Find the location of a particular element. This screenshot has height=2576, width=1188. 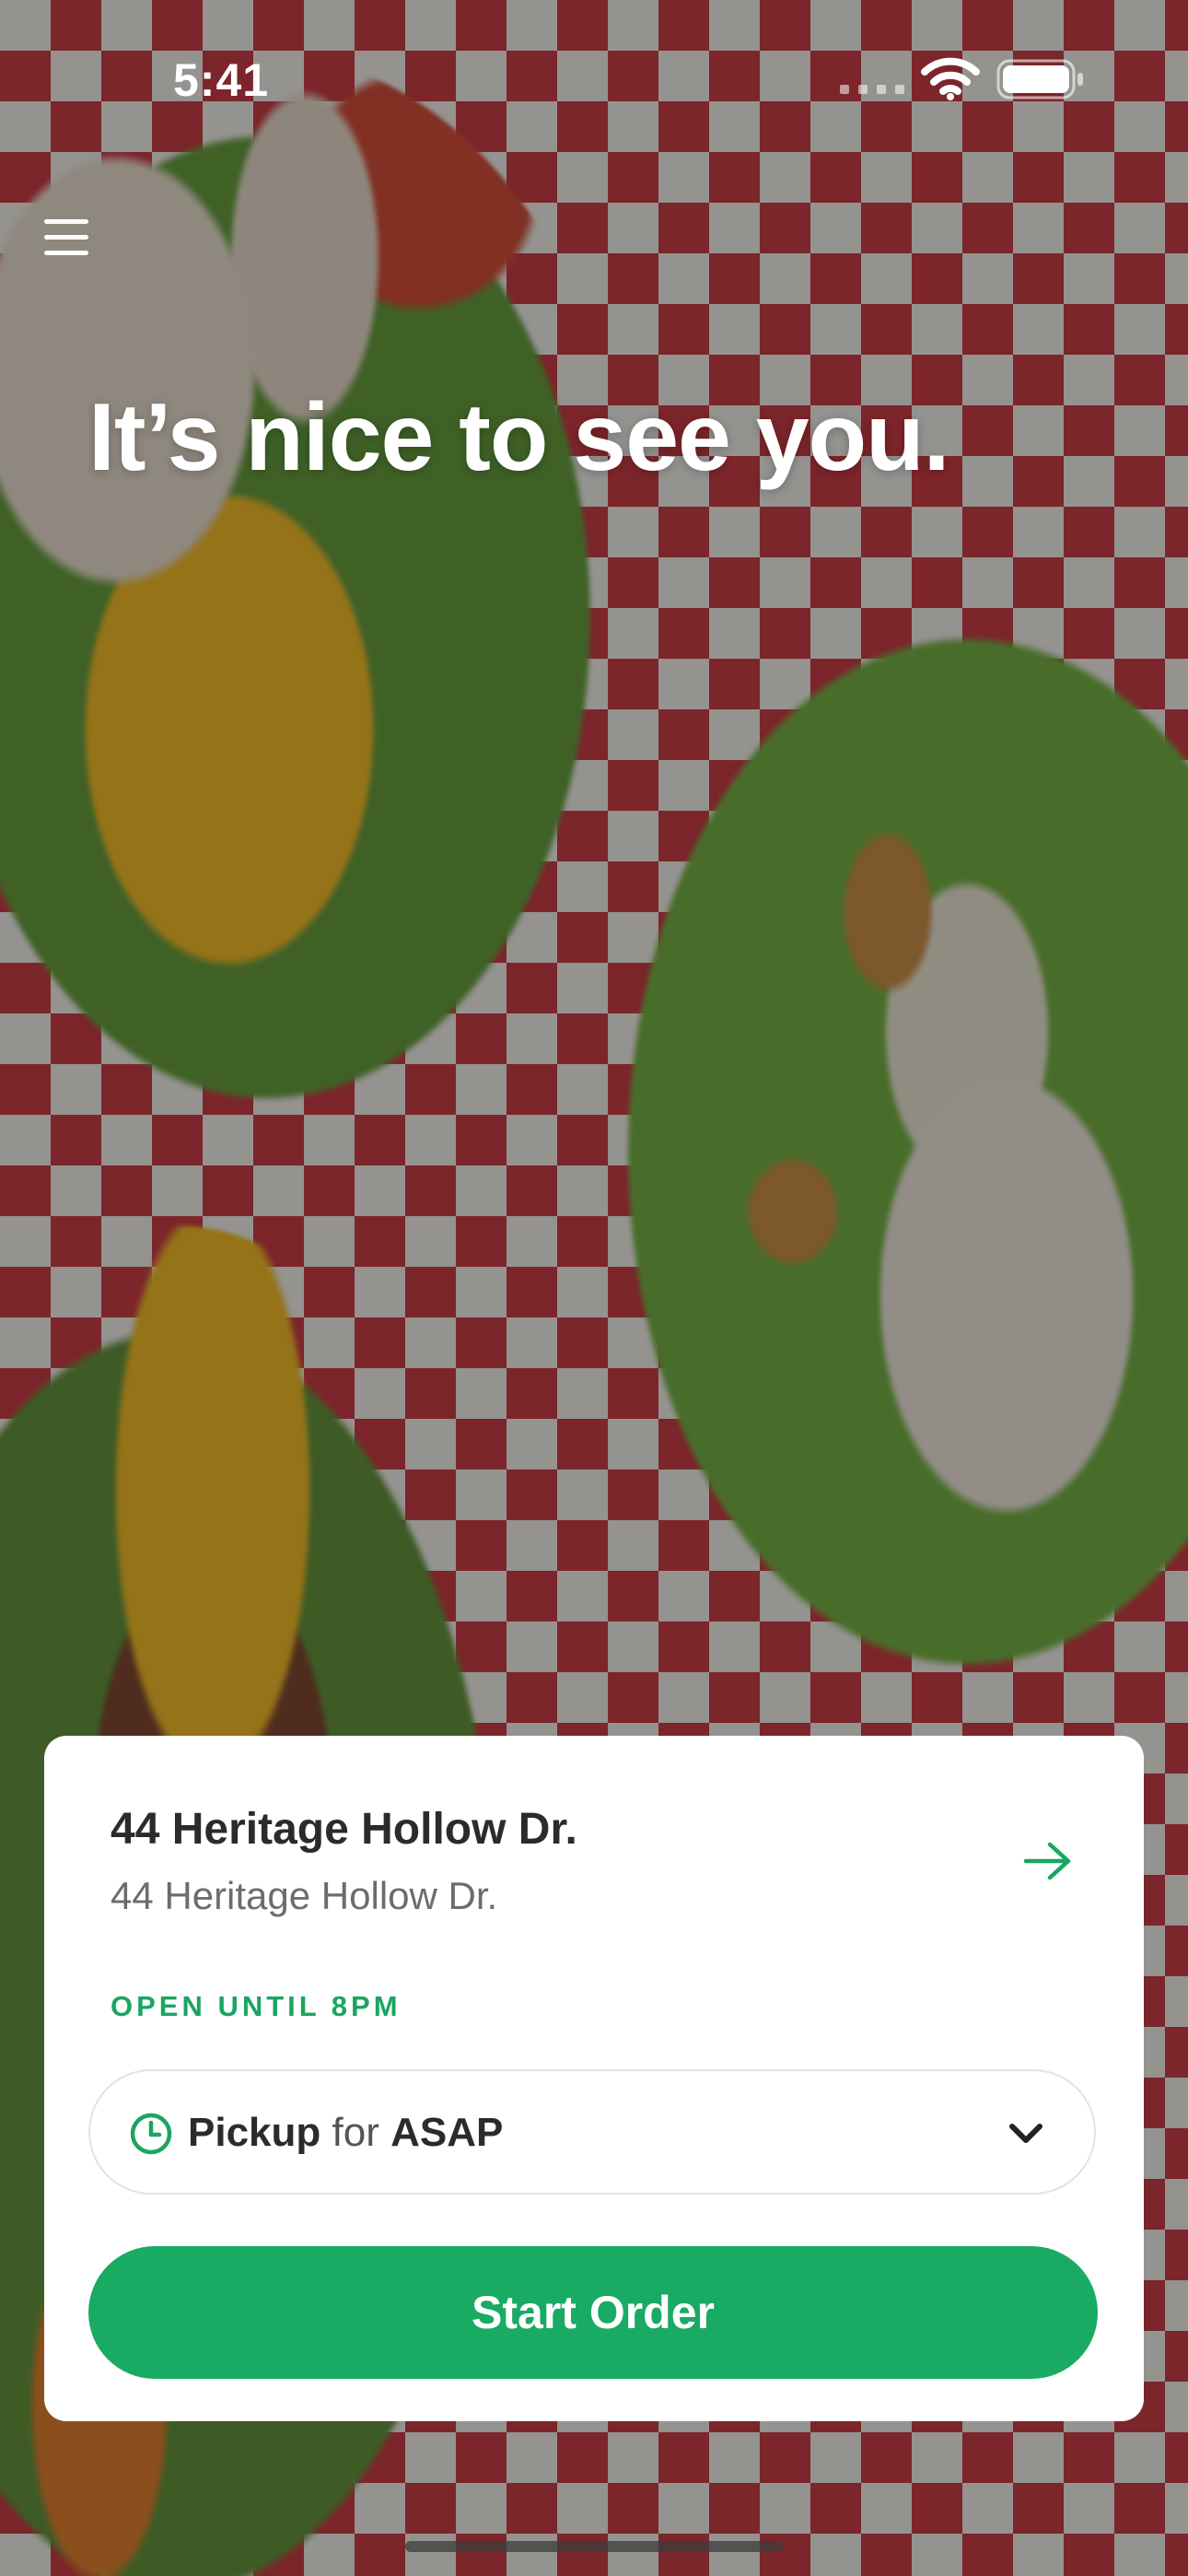

location-name: 44 Heritage Hollow Dr. is located at coordinates (344, 1829).